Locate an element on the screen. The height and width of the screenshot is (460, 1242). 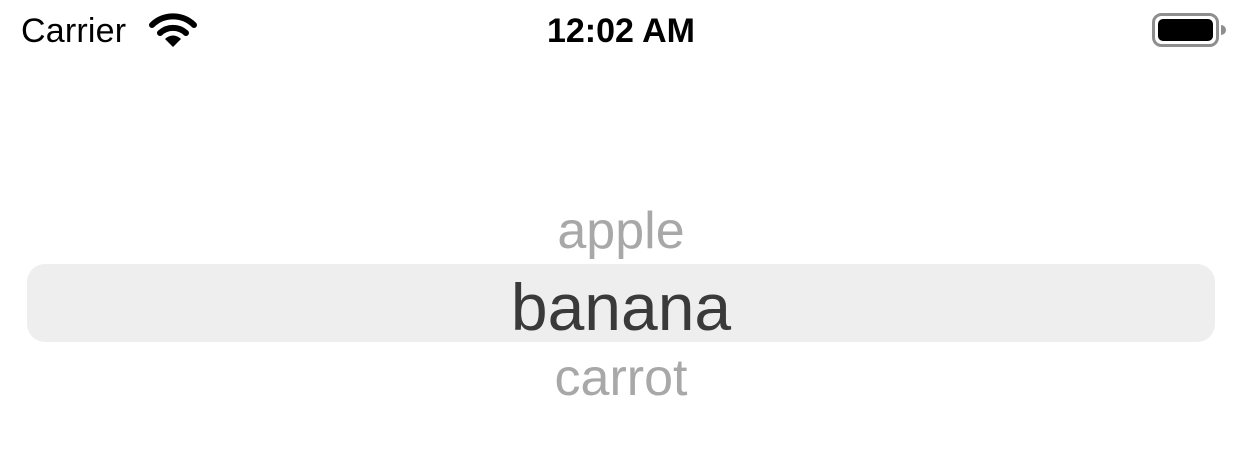
picker-row-apple: apple is located at coordinates (621, 231).